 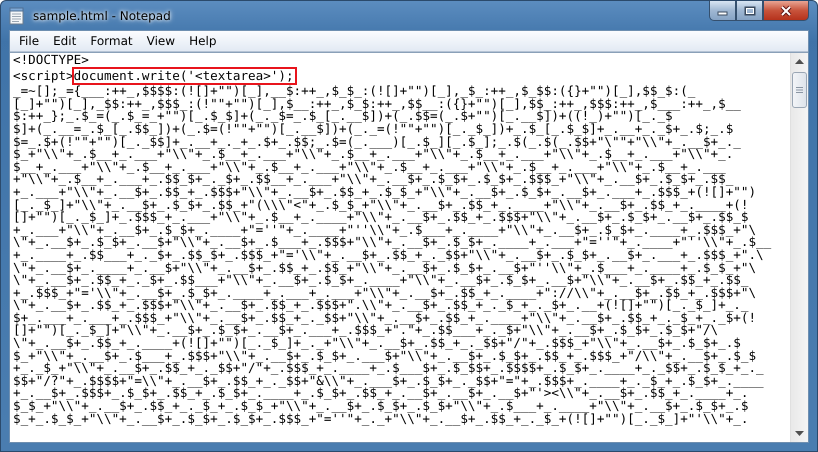 I want to click on code-line: \"+_.__$+_.____+_.__$+"\\"+_.__$+_.$$_+_.$$_+"\\"+_.__$+_.$_$+_.__$+"''\\"+_.$___+_.____+_.$_$_+"\, so click(x=384, y=268).